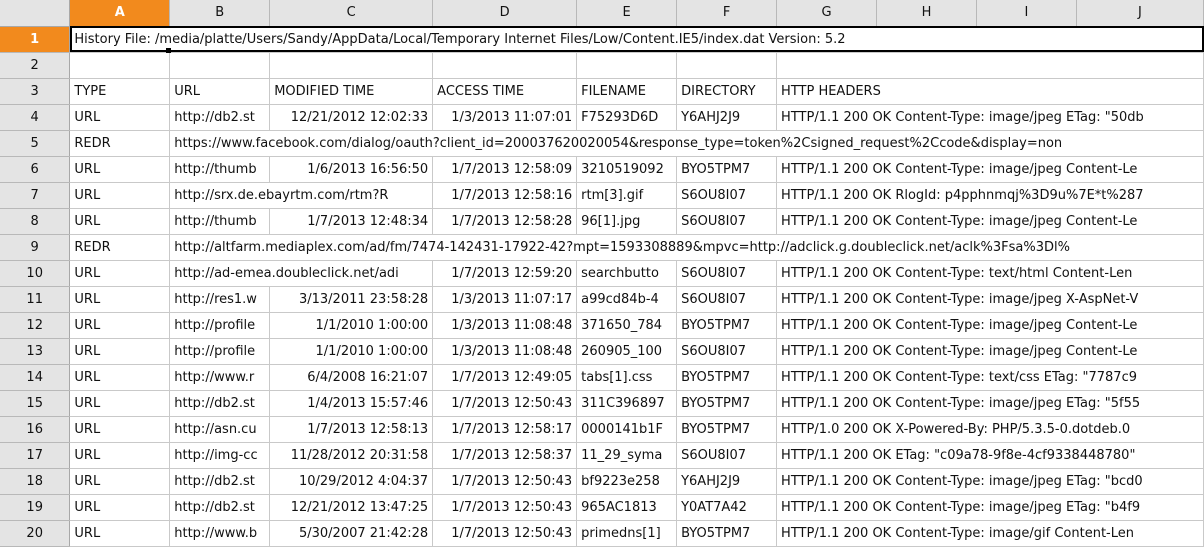 Image resolution: width=1204 pixels, height=558 pixels. Describe the element at coordinates (35, 403) in the screenshot. I see `row-header: 15` at that location.